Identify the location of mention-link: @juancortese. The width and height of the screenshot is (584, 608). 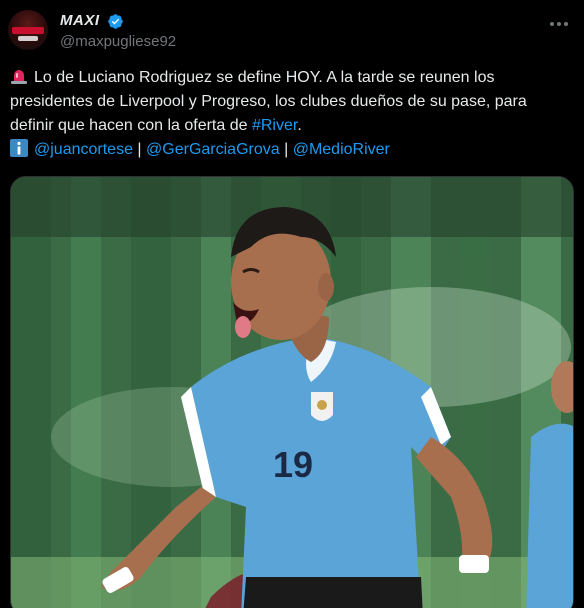
(83, 149).